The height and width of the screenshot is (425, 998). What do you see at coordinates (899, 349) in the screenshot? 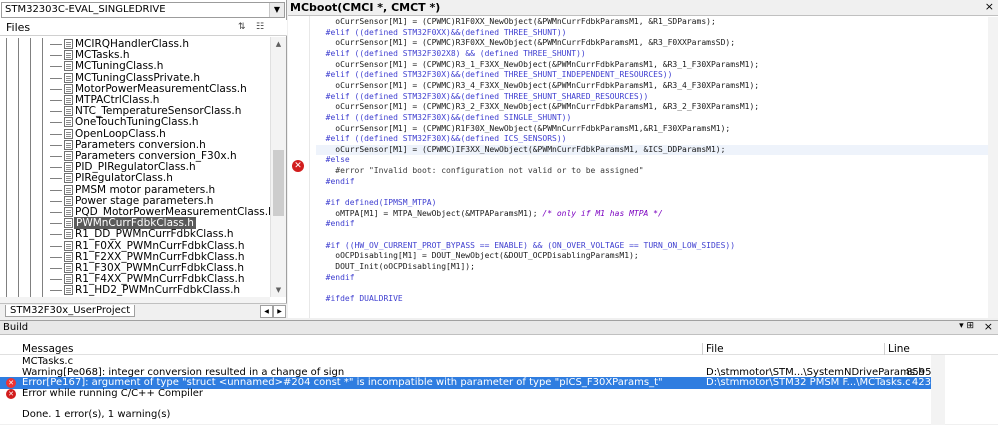
I see `column-line: Line` at bounding box center [899, 349].